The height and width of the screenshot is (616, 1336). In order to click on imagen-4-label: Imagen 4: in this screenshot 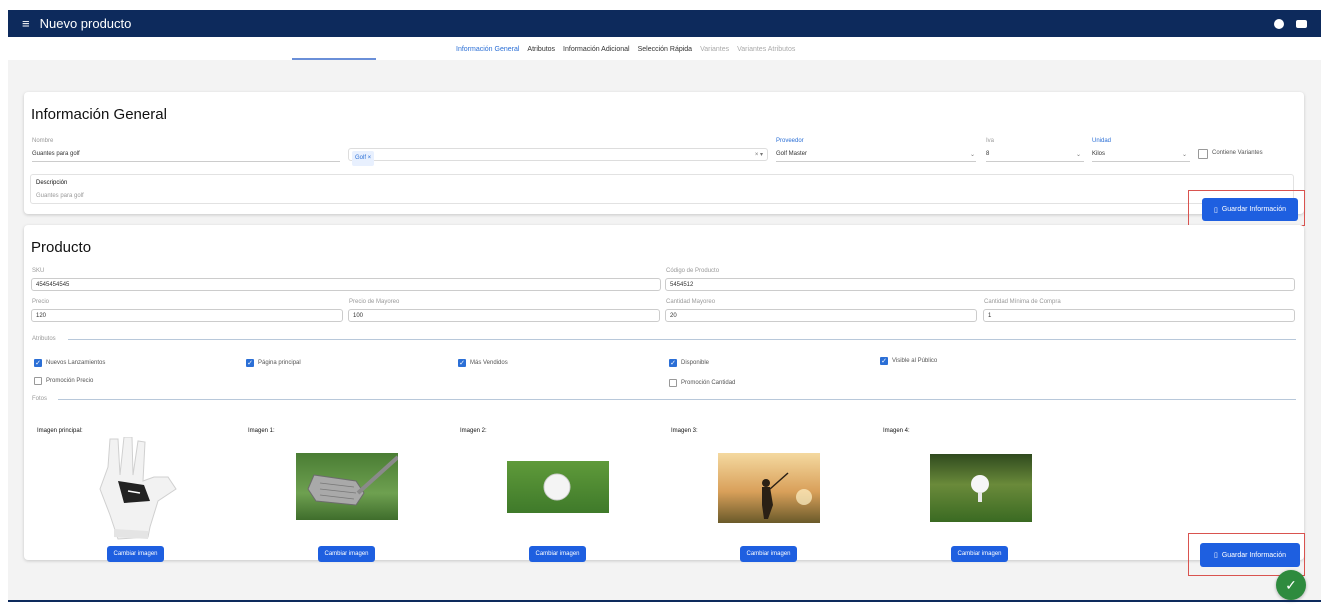, I will do `click(896, 431)`.